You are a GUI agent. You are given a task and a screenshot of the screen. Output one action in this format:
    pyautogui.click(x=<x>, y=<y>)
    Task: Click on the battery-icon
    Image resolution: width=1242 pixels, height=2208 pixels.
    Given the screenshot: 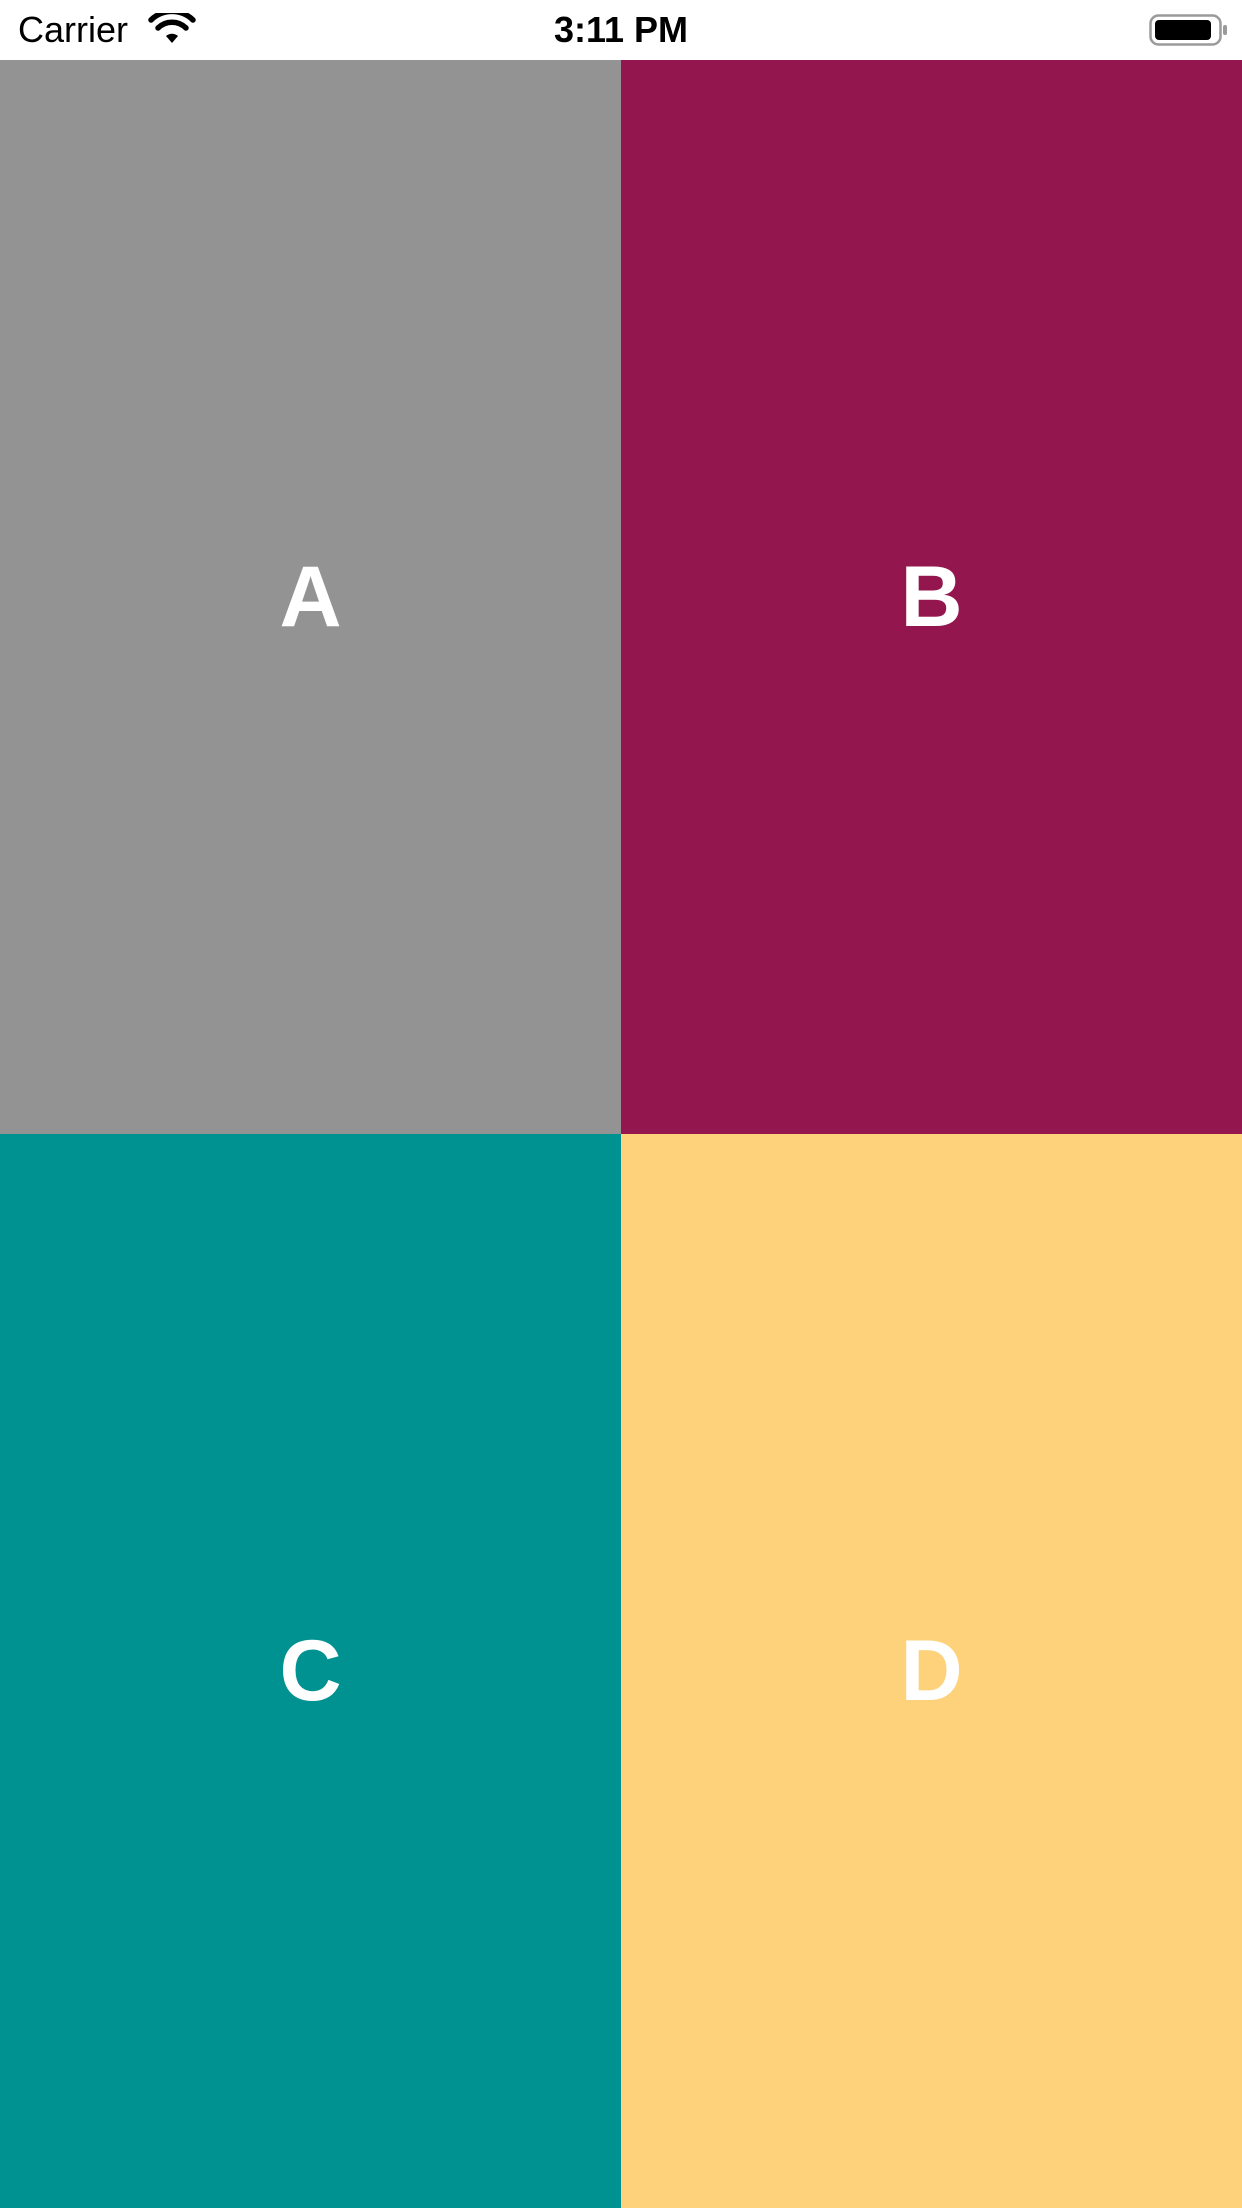 What is the action you would take?
    pyautogui.click(x=1189, y=30)
    